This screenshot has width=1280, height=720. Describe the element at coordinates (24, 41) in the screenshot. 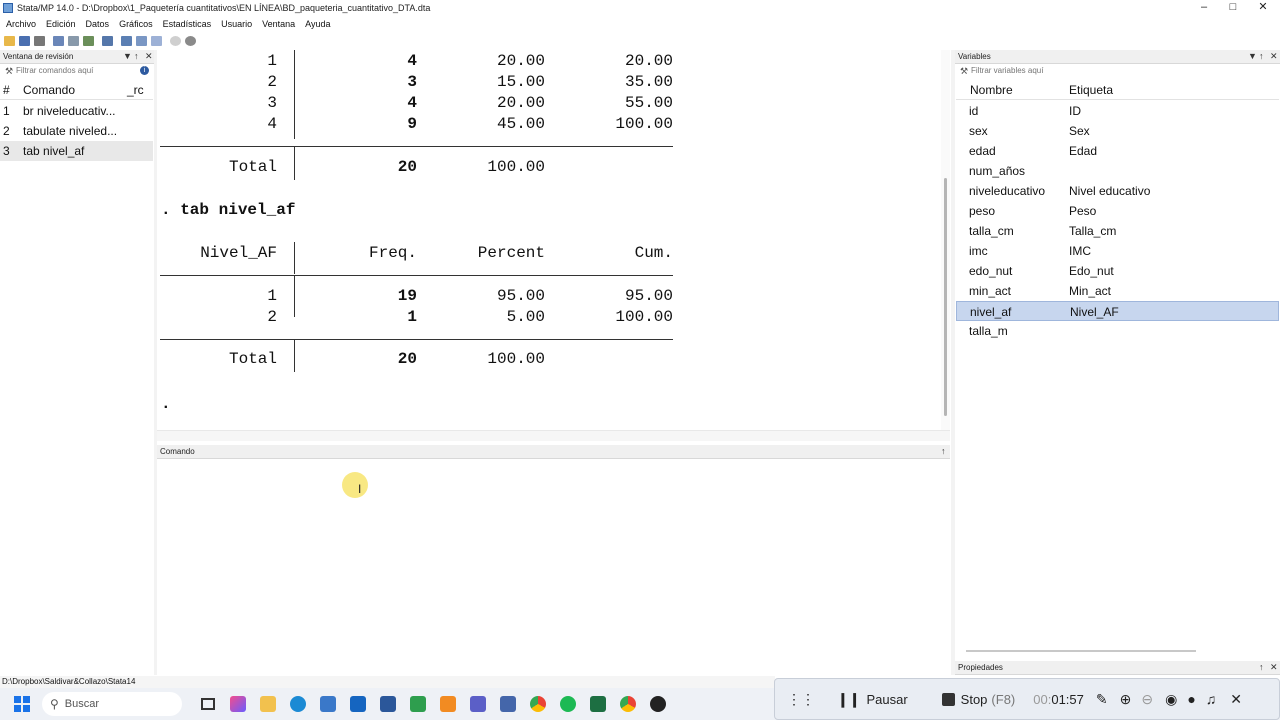

I see `save-icon` at that location.